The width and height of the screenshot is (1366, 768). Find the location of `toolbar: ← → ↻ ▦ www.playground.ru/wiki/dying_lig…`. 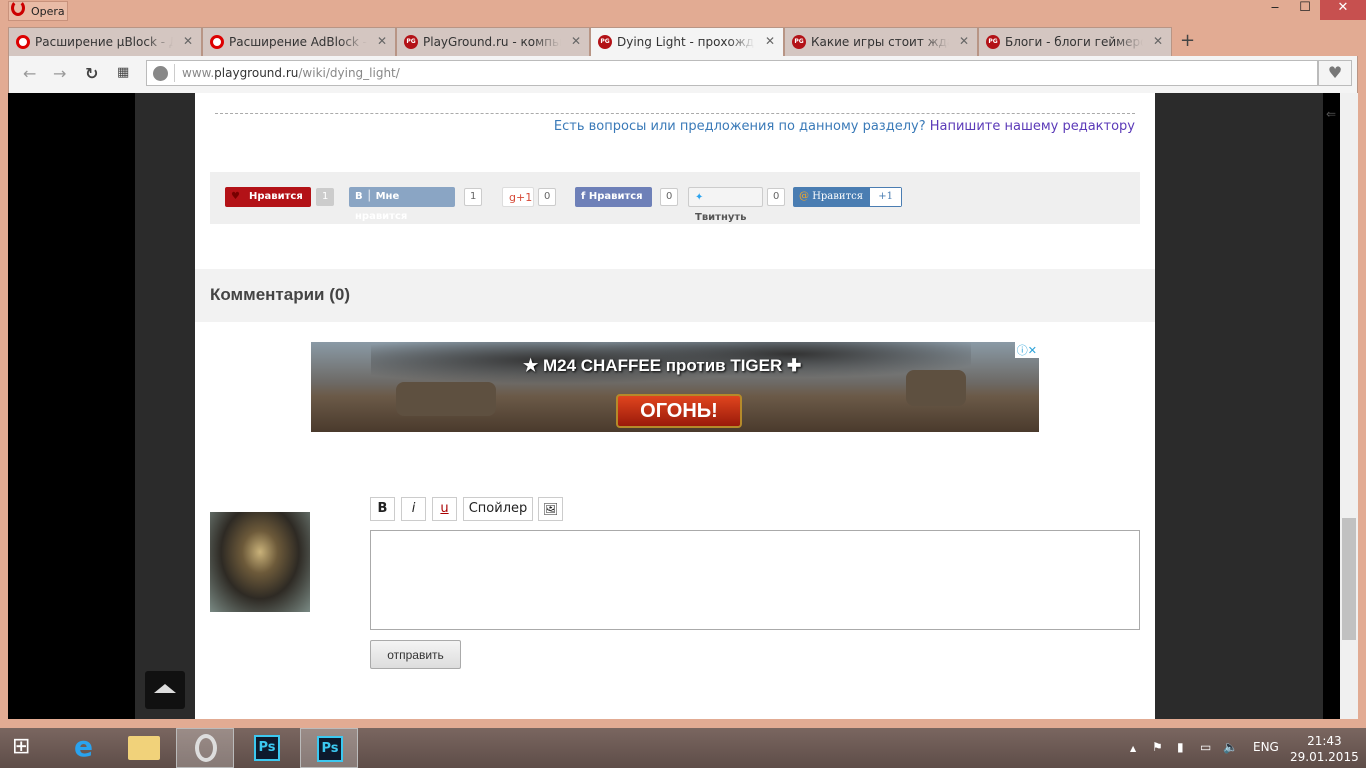

toolbar: ← → ↻ ▦ www.playground.ru/wiki/dying_lig… is located at coordinates (683, 74).